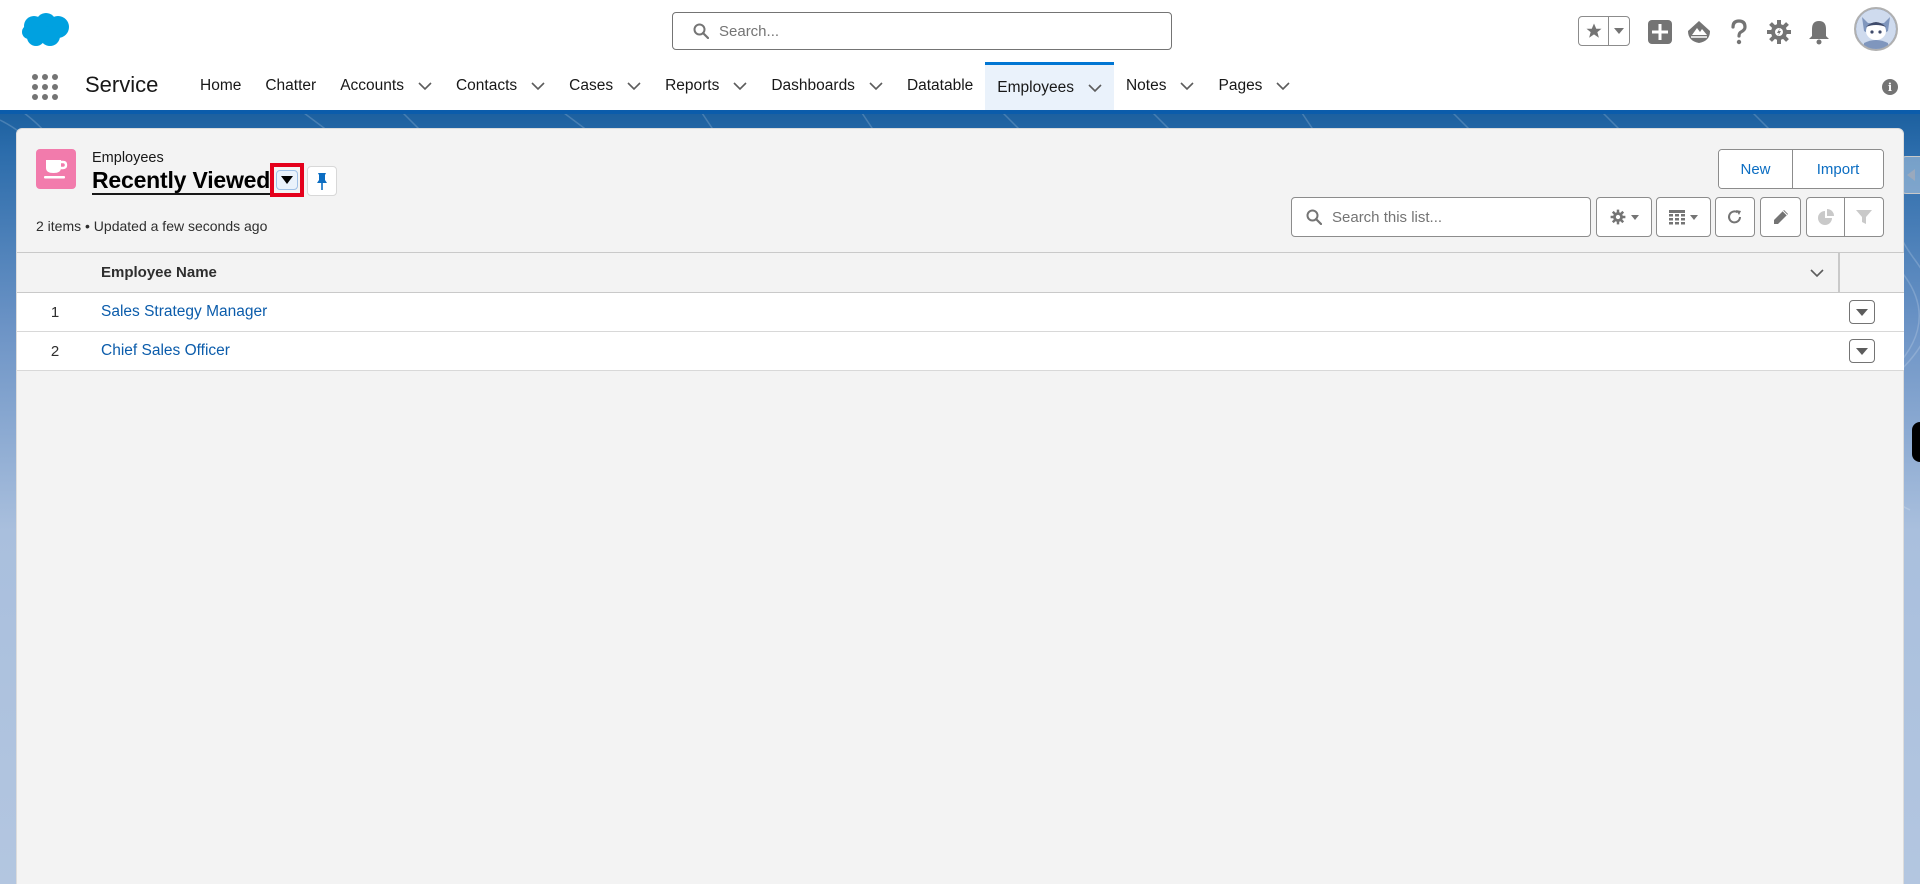  What do you see at coordinates (184, 312) in the screenshot?
I see `employee-name-link: Sales Strategy Manager` at bounding box center [184, 312].